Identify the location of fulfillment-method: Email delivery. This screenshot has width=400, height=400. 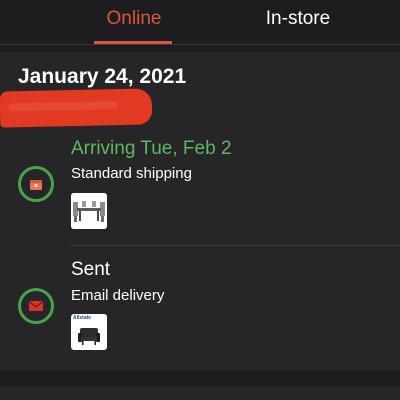
(118, 295).